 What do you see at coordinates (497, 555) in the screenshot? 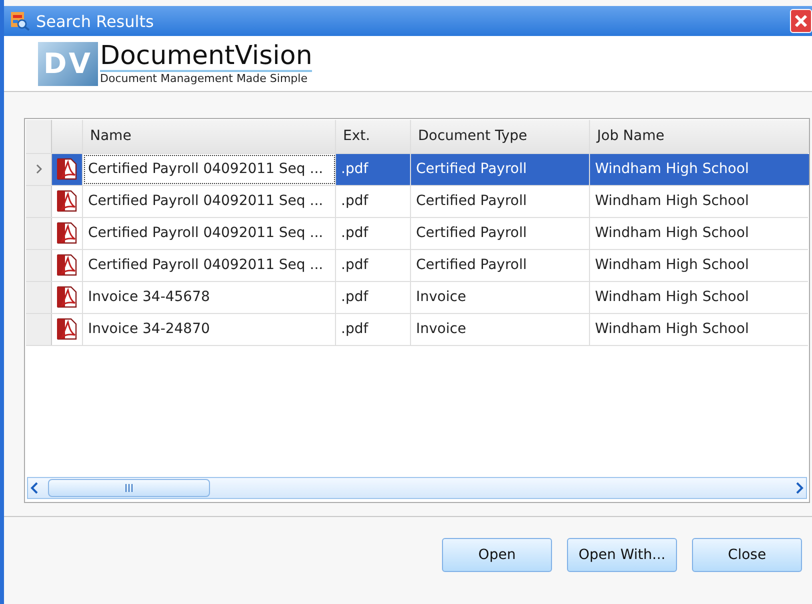
I see `dialog-button: Open` at bounding box center [497, 555].